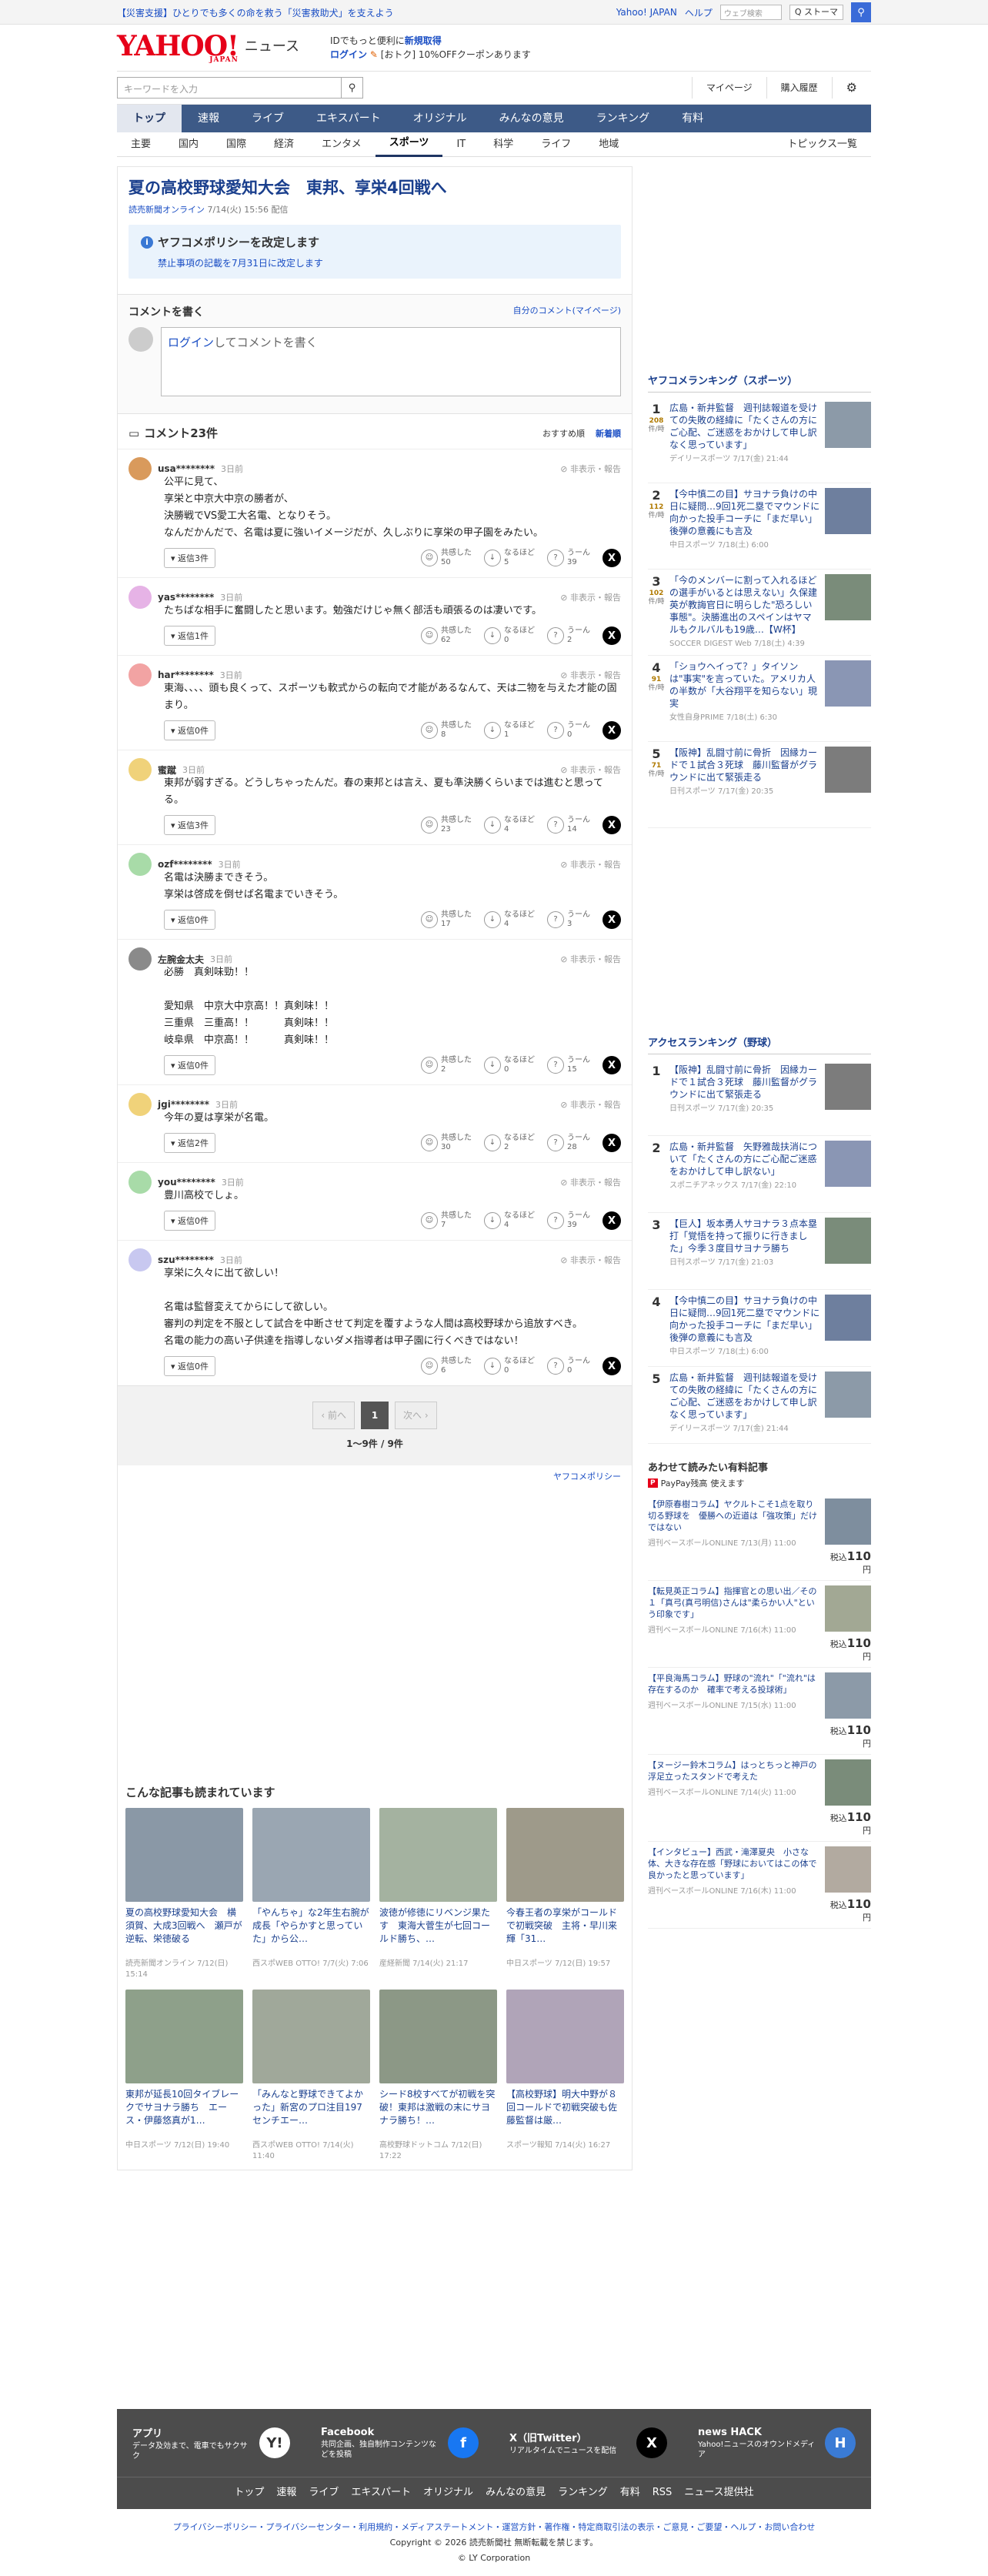  Describe the element at coordinates (608, 433) in the screenshot. I see `sort-newest: 新着順` at that location.